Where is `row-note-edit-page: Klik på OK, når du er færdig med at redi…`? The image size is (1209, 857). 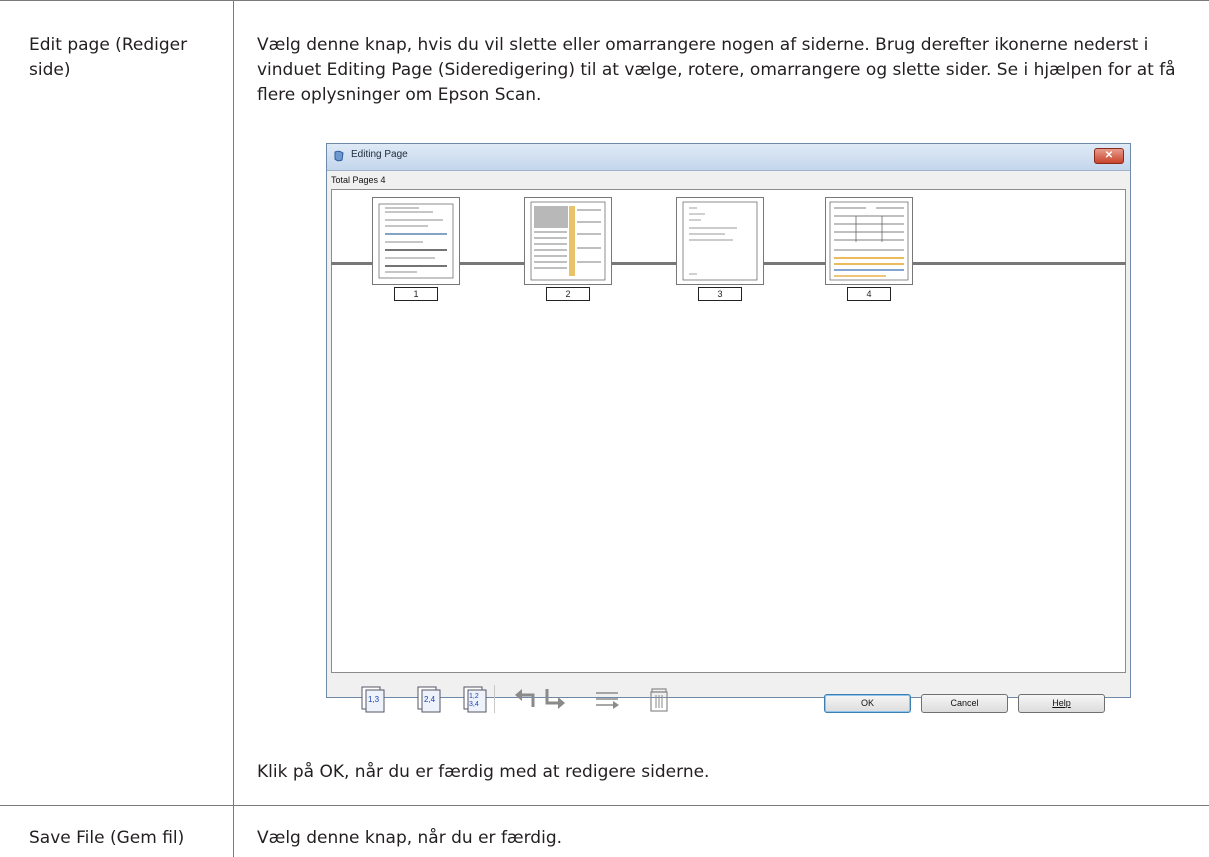 row-note-edit-page: Klik på OK, når du er færdig med at redi… is located at coordinates (483, 772).